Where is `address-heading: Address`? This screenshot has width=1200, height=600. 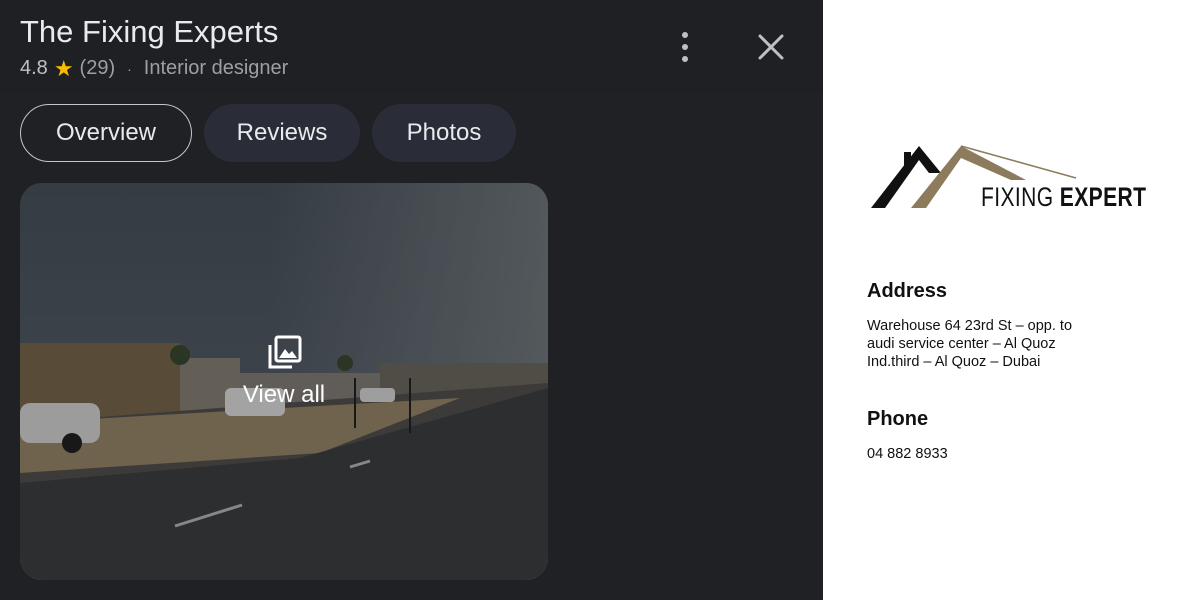 address-heading: Address is located at coordinates (907, 291).